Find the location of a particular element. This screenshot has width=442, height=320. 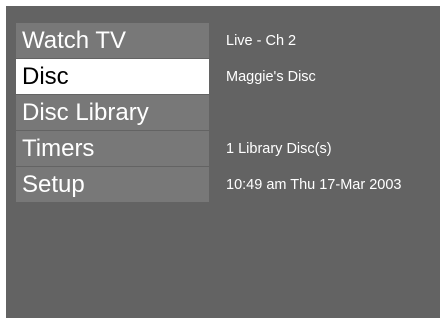

channel-status: Live - Ch 2 is located at coordinates (261, 41).